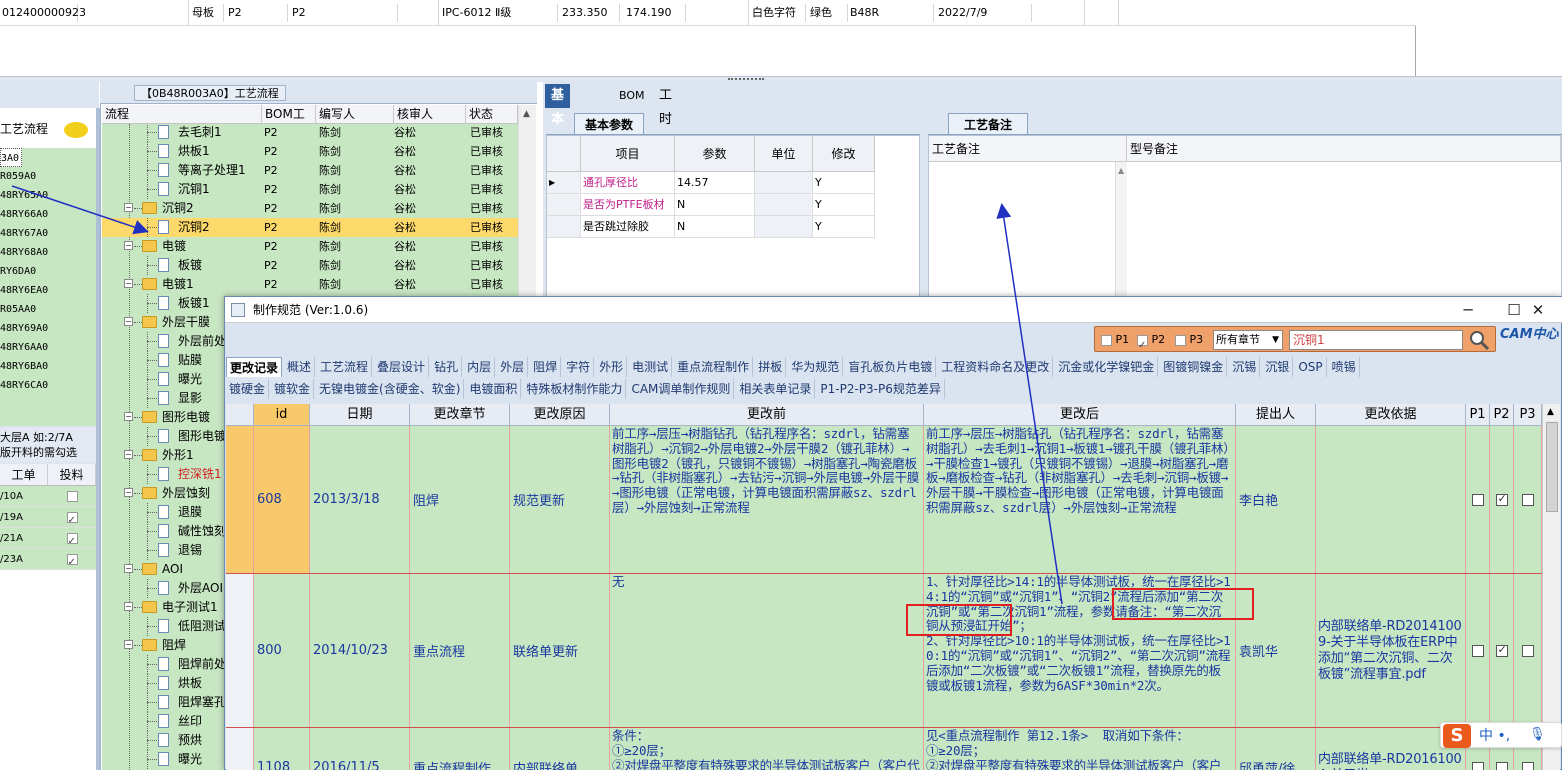 This screenshot has height=770, width=1562. I want to click on ime-mode: 中 •,, so click(1494, 736).